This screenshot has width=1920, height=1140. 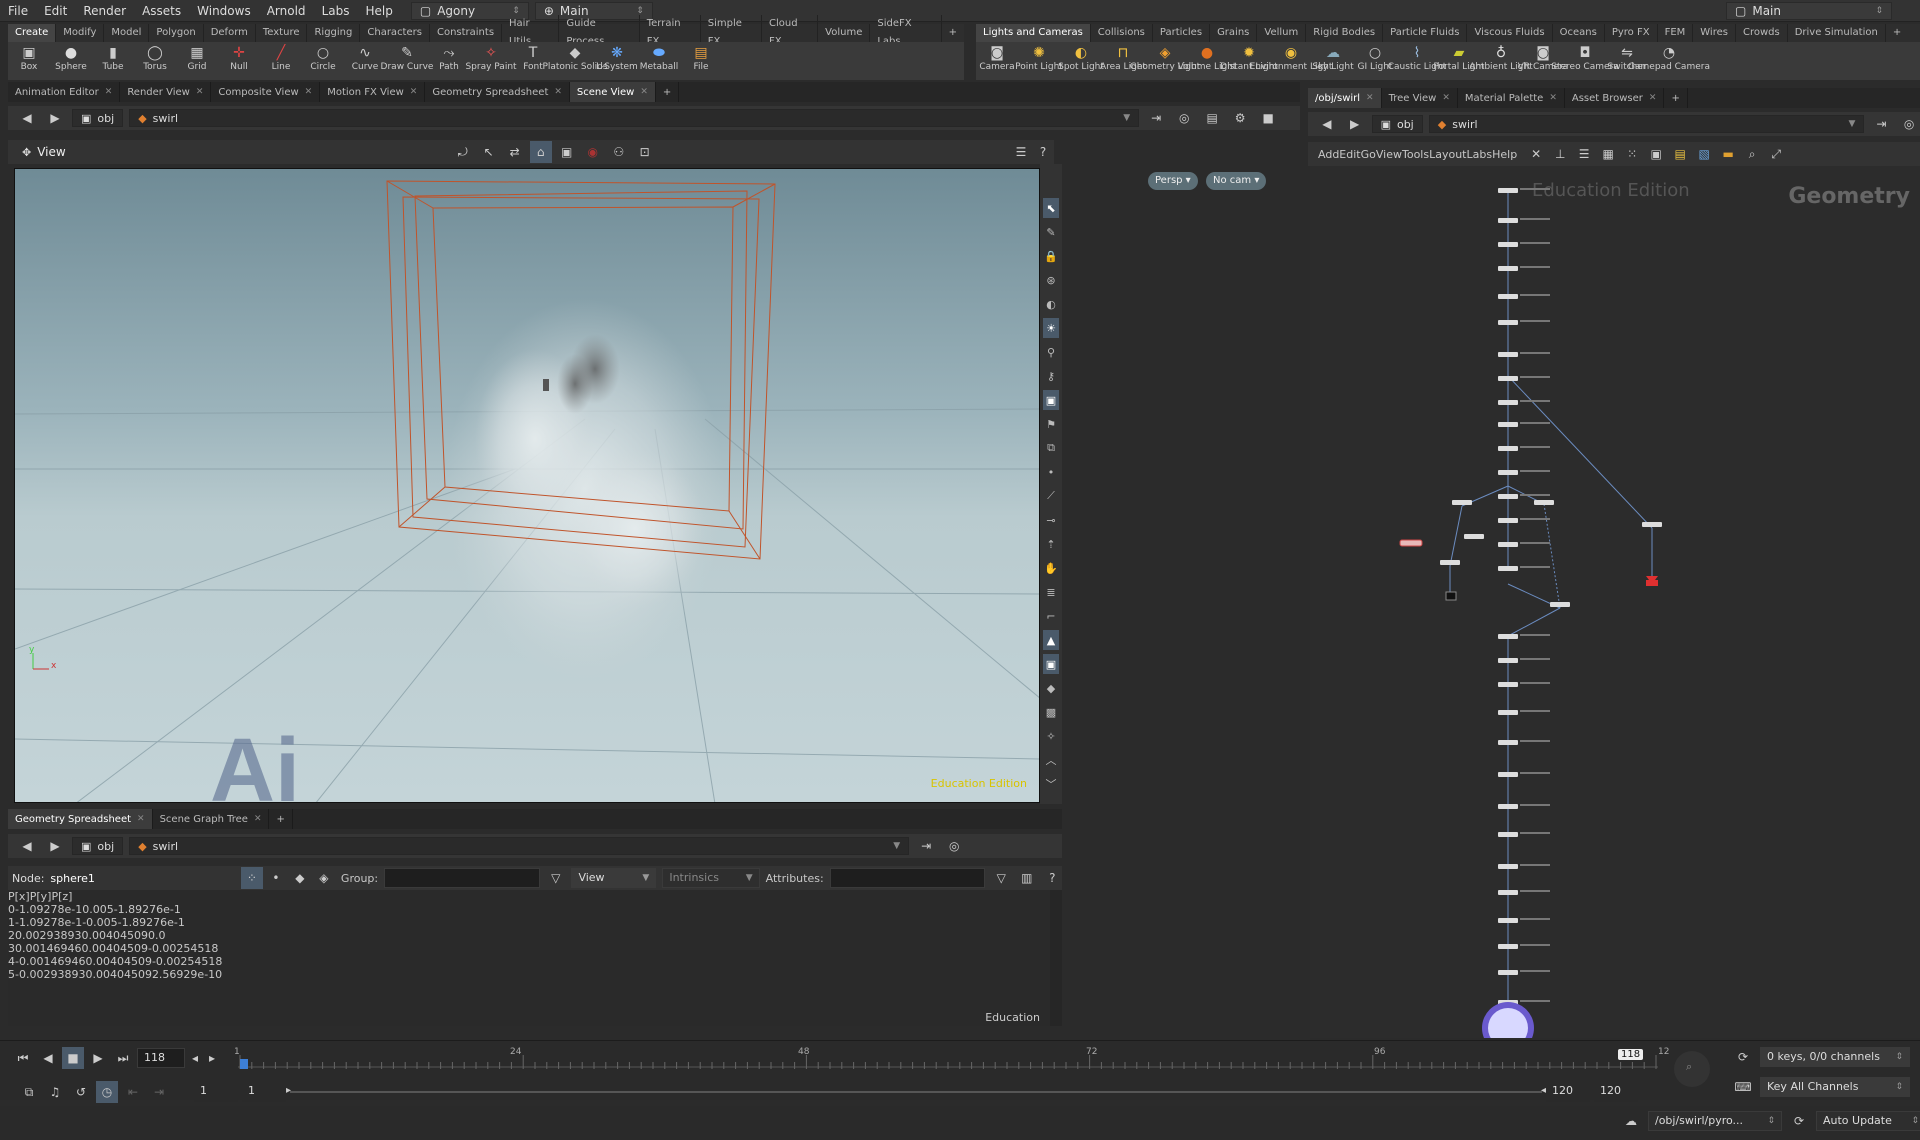 What do you see at coordinates (324, 878) in the screenshot?
I see `detail-icon: ◈` at bounding box center [324, 878].